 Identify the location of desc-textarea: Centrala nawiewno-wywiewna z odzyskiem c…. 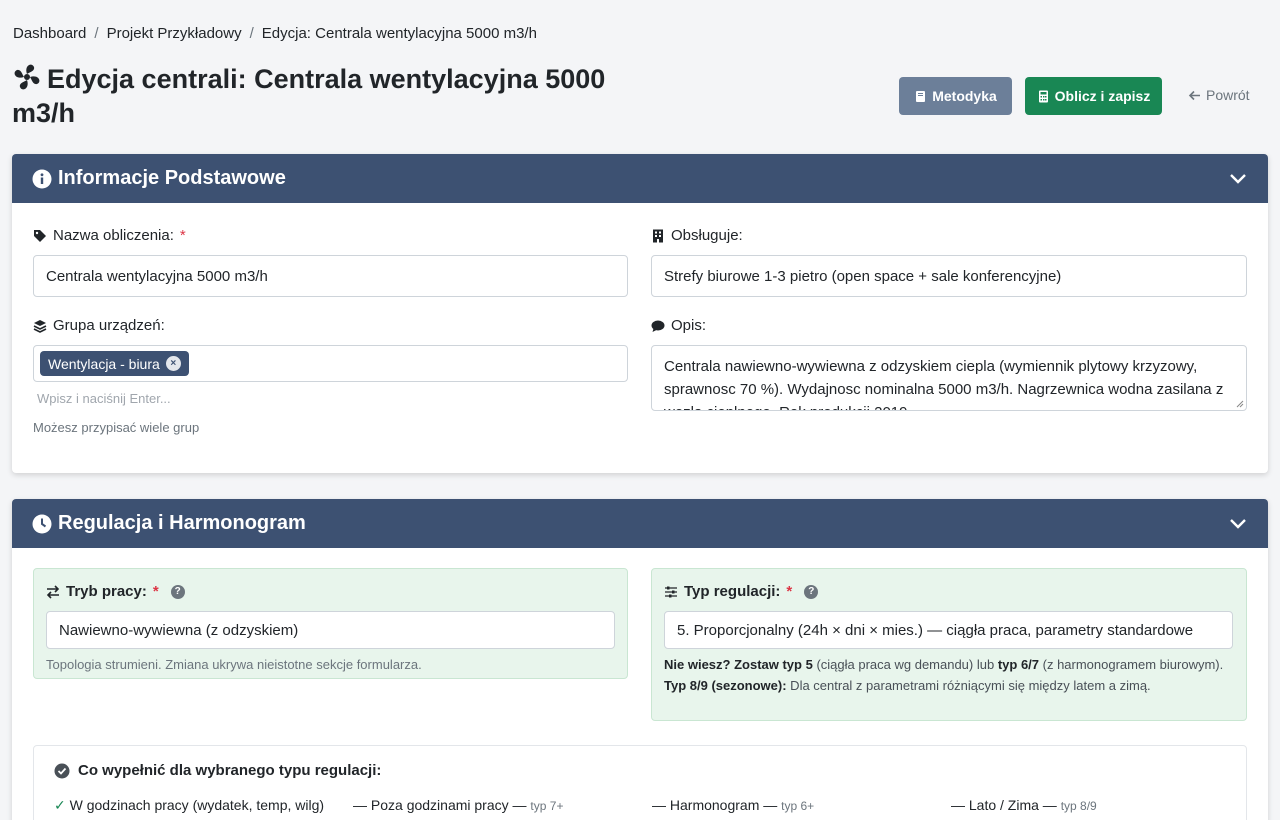
(949, 378).